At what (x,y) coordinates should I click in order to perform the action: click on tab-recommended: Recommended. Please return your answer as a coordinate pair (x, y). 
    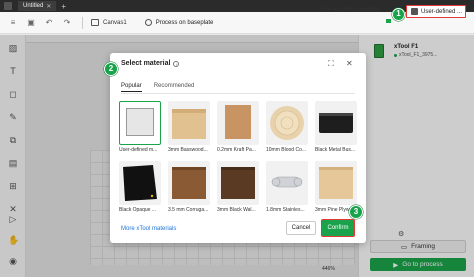
    Looking at the image, I should click on (174, 87).